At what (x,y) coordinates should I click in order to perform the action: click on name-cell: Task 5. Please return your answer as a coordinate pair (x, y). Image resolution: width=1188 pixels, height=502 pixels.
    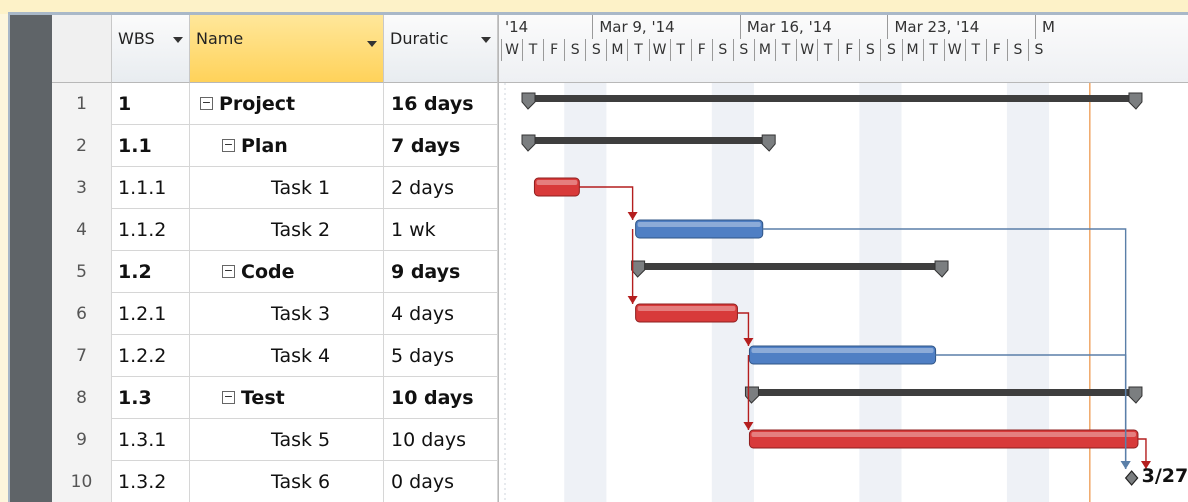
    Looking at the image, I should click on (287, 440).